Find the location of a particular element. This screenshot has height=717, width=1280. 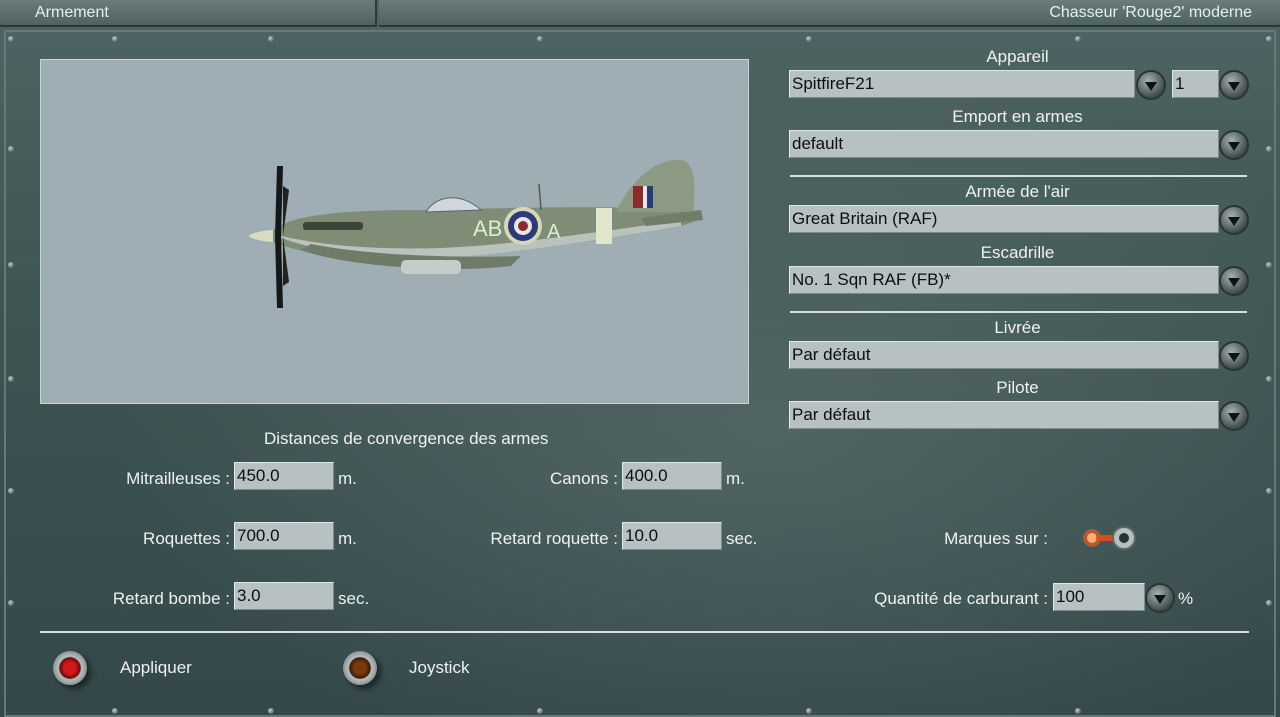

retard-roquette-input: 10.0 is located at coordinates (672, 536).